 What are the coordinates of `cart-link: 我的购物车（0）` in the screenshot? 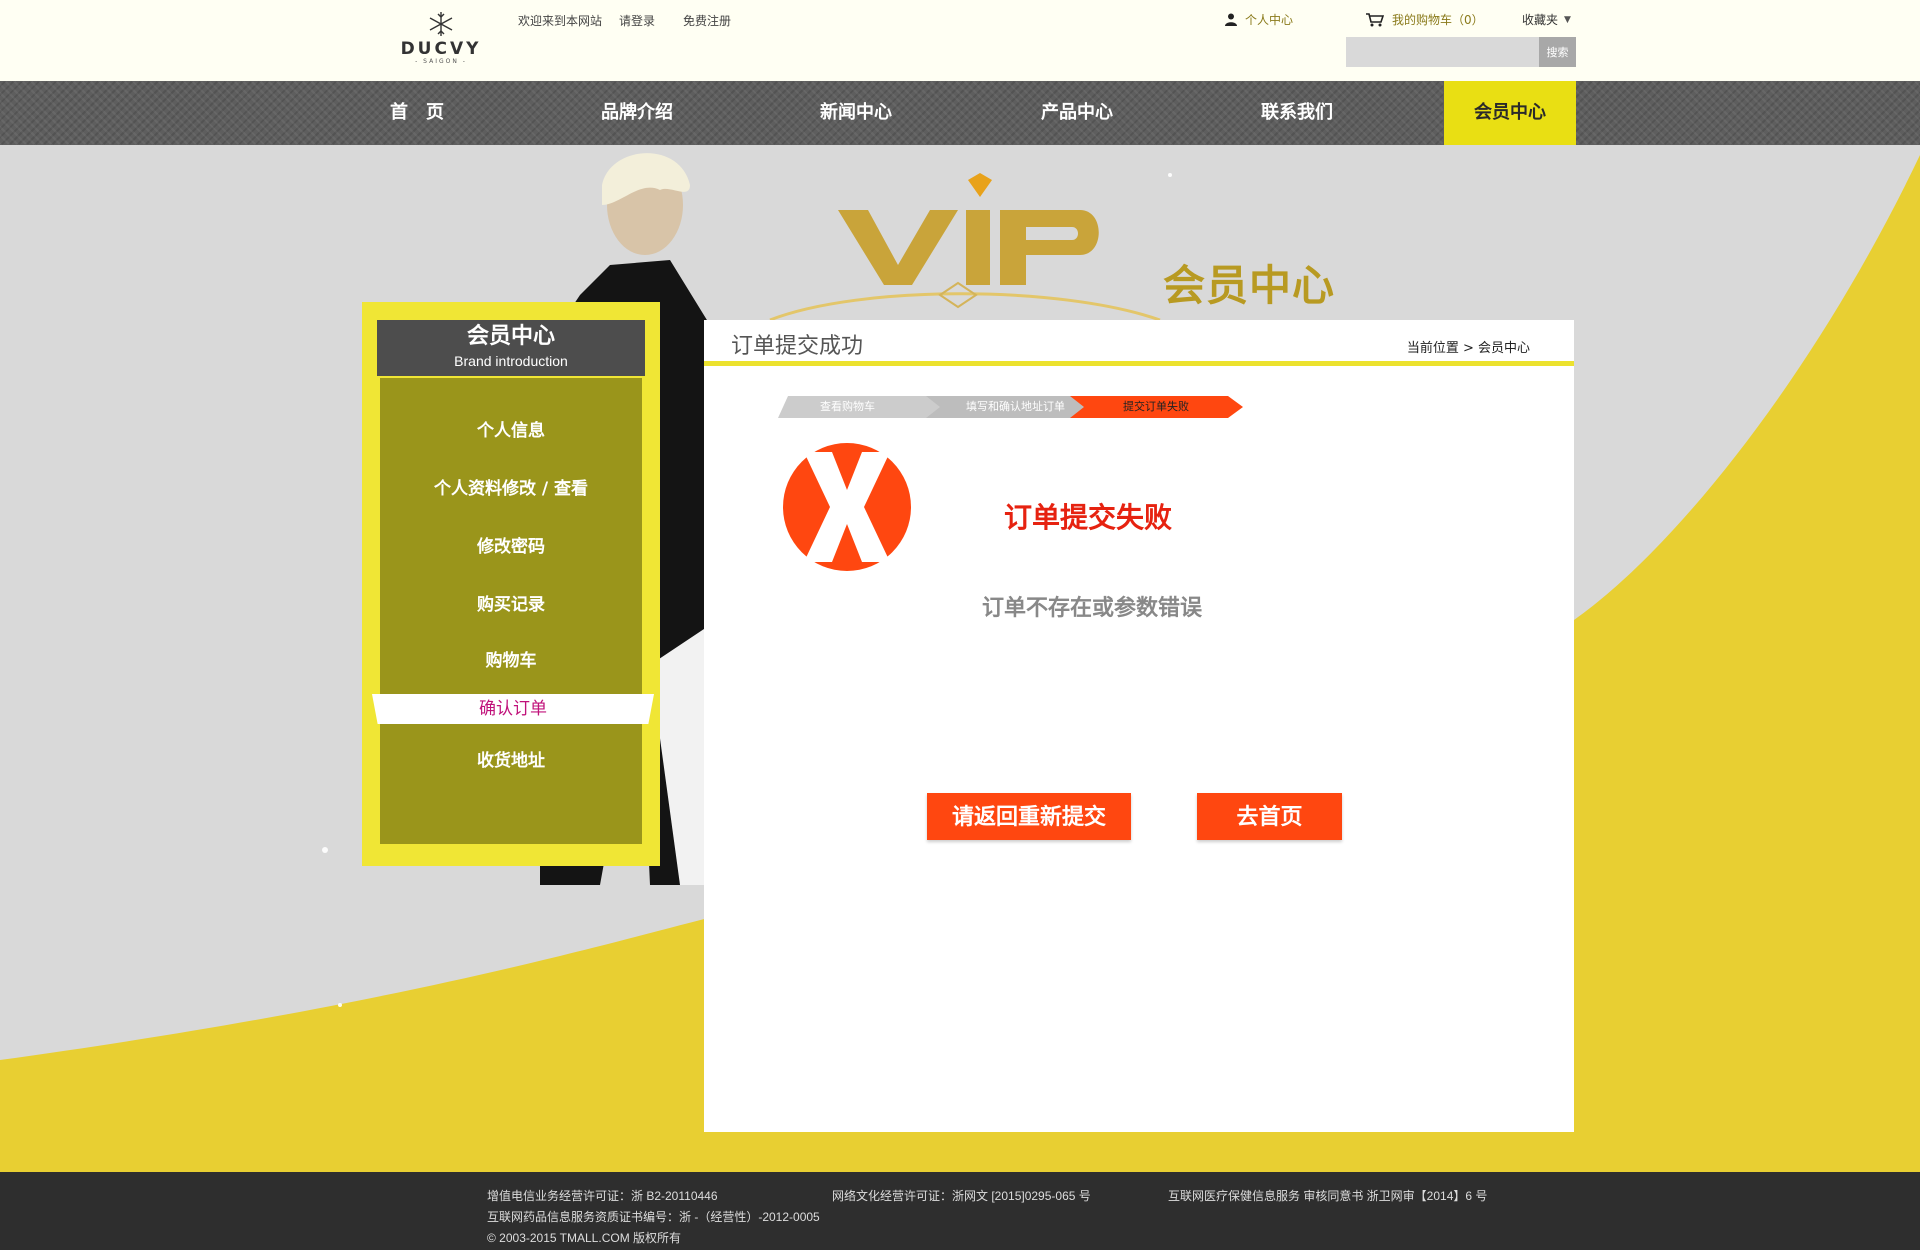 It's located at (1425, 19).